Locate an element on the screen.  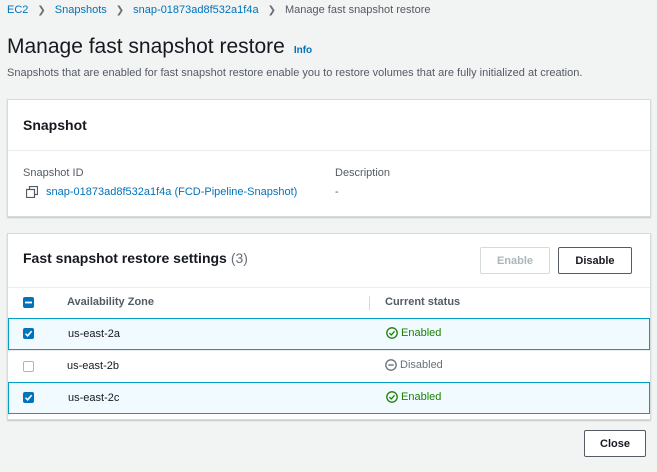
close-button: Close is located at coordinates (615, 443).